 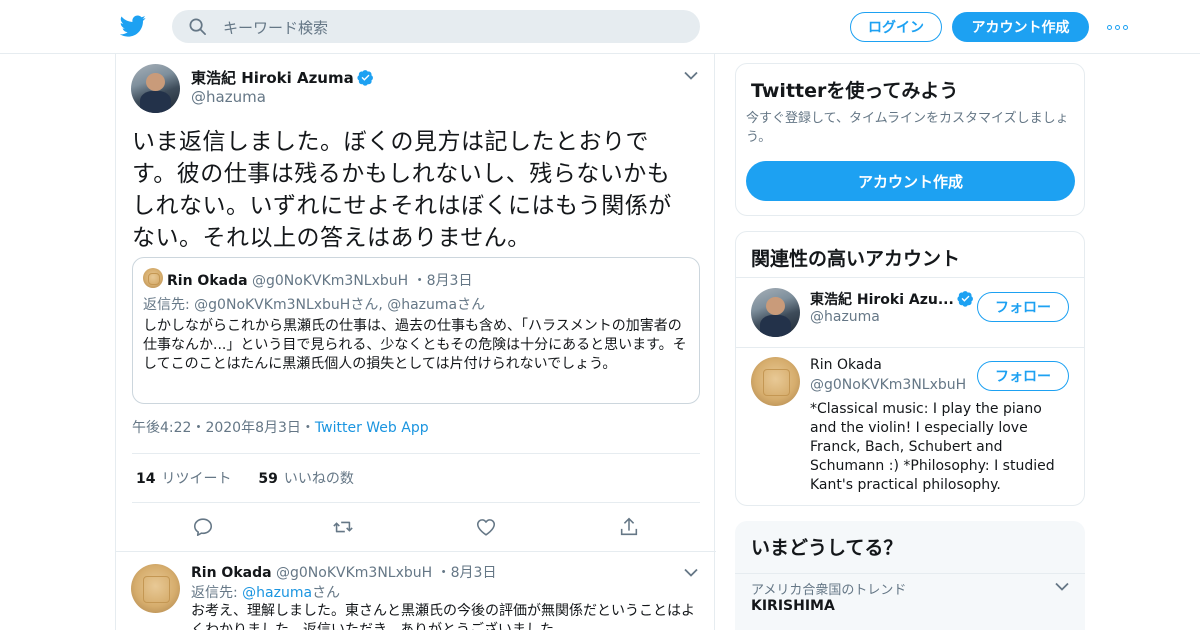 What do you see at coordinates (272, 78) in the screenshot?
I see `author-name: 東浩紀 Hiroki Azuma` at bounding box center [272, 78].